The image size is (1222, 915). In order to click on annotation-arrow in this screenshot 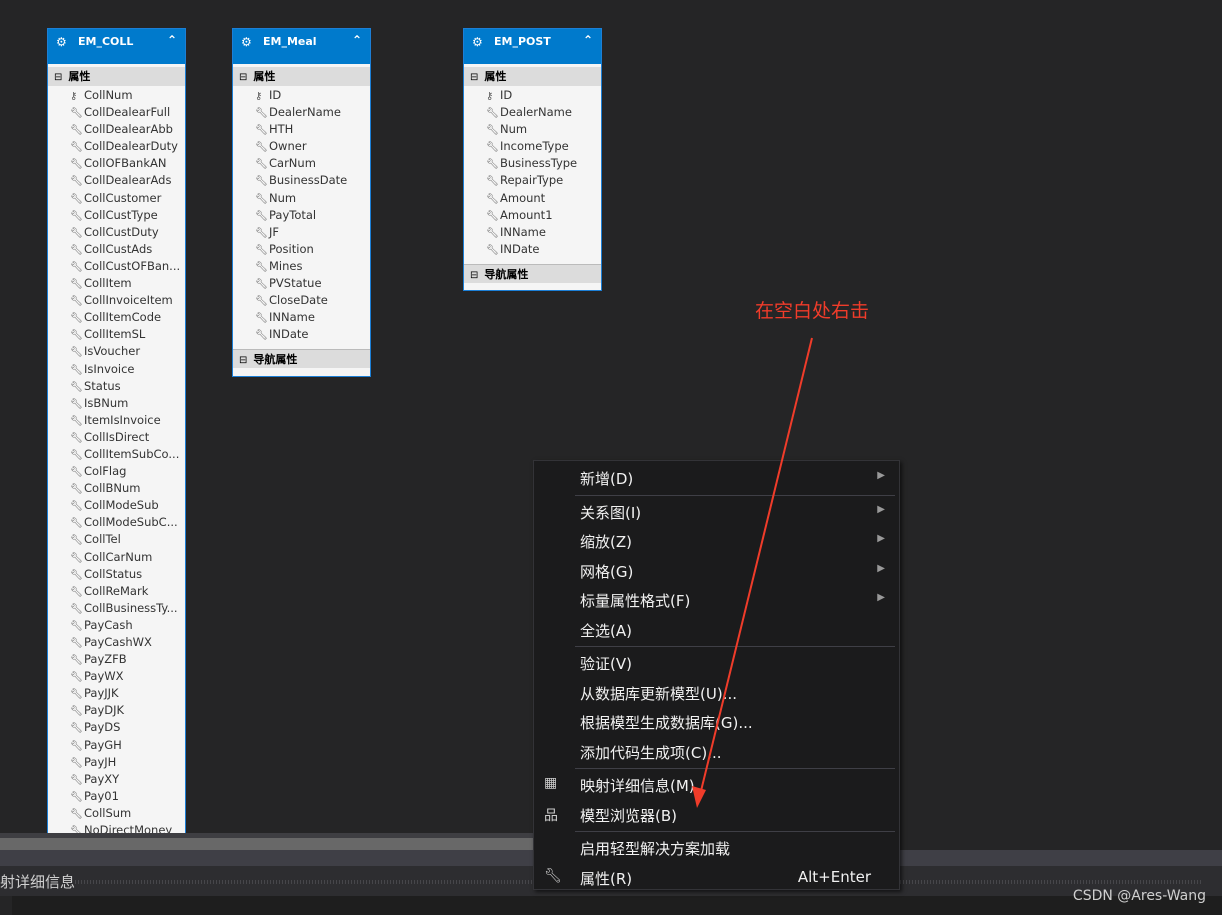, I will do `click(752, 572)`.